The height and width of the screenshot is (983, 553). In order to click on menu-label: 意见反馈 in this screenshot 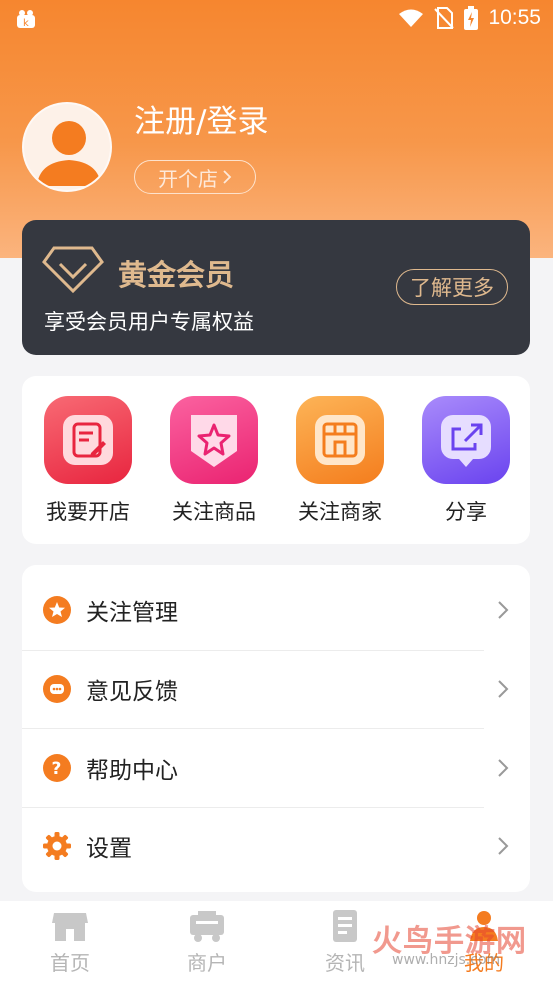, I will do `click(132, 692)`.